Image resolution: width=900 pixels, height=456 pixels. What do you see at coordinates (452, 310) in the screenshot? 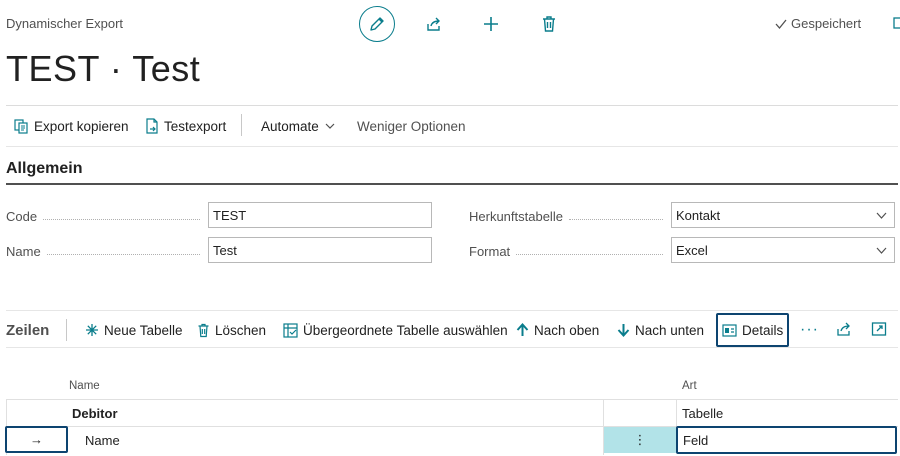
I see `lines-top-divider` at bounding box center [452, 310].